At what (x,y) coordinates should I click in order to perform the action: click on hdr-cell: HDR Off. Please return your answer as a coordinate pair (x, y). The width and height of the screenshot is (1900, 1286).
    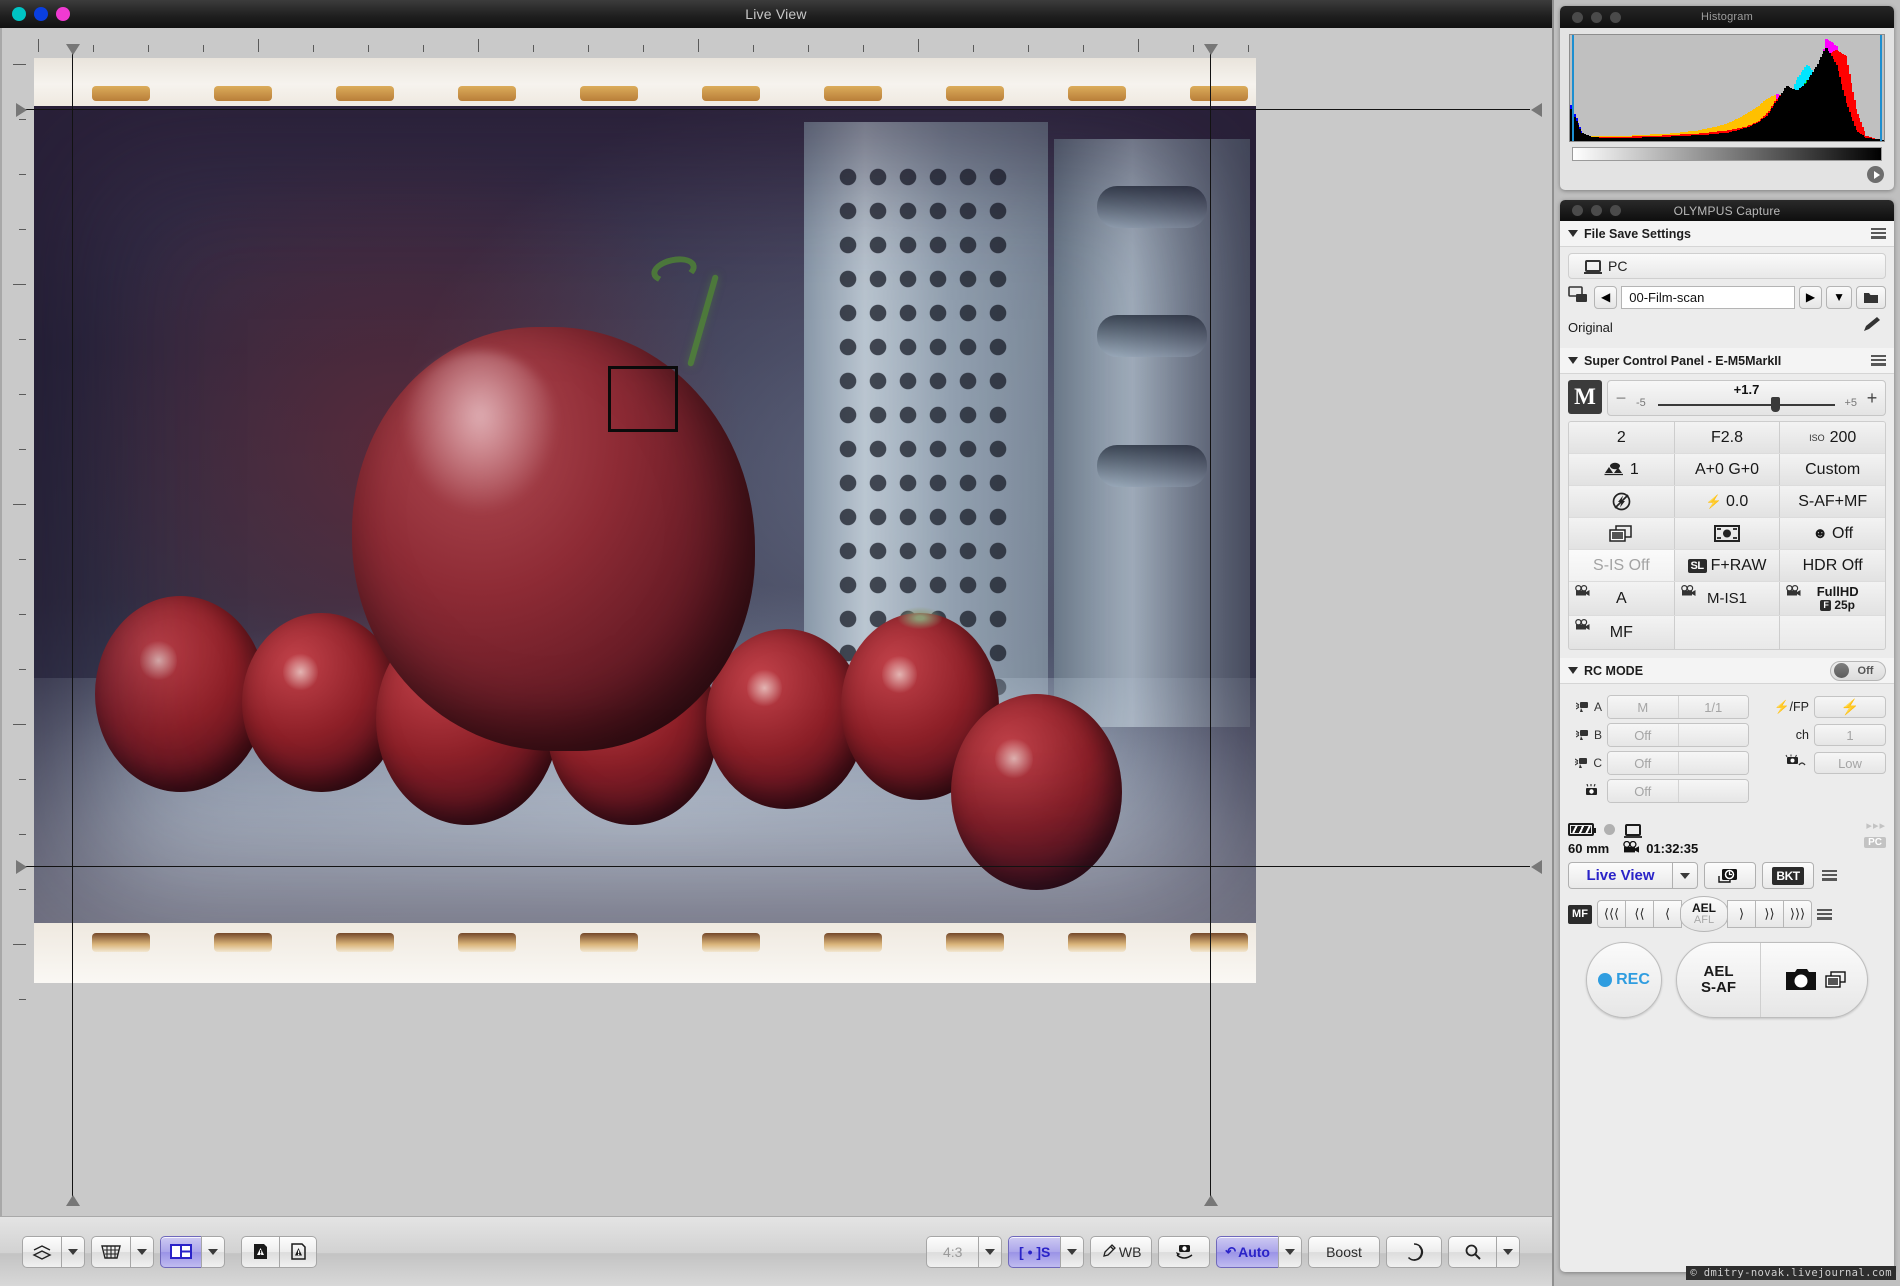
    Looking at the image, I should click on (1832, 565).